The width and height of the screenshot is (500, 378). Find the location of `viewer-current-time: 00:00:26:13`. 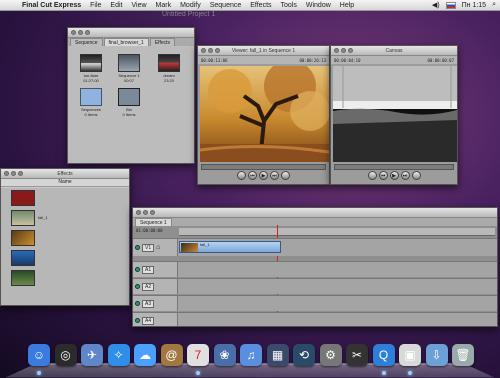

viewer-current-time: 00:00:26:13 is located at coordinates (313, 60).